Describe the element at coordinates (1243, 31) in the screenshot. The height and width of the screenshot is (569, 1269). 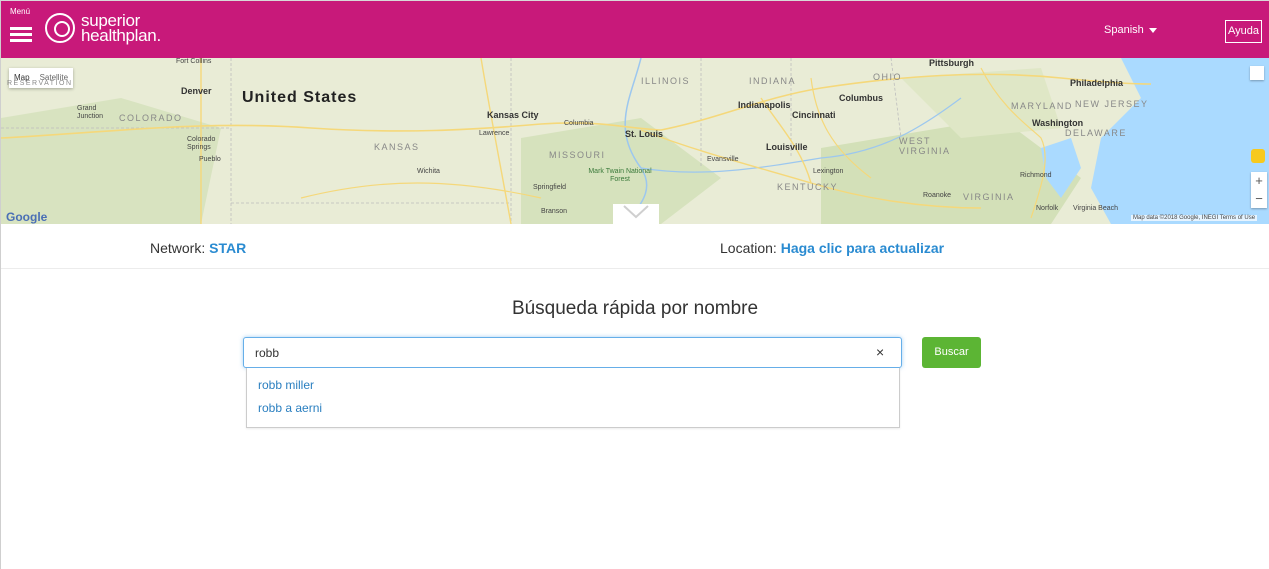
I see `help-button: Ayuda` at that location.